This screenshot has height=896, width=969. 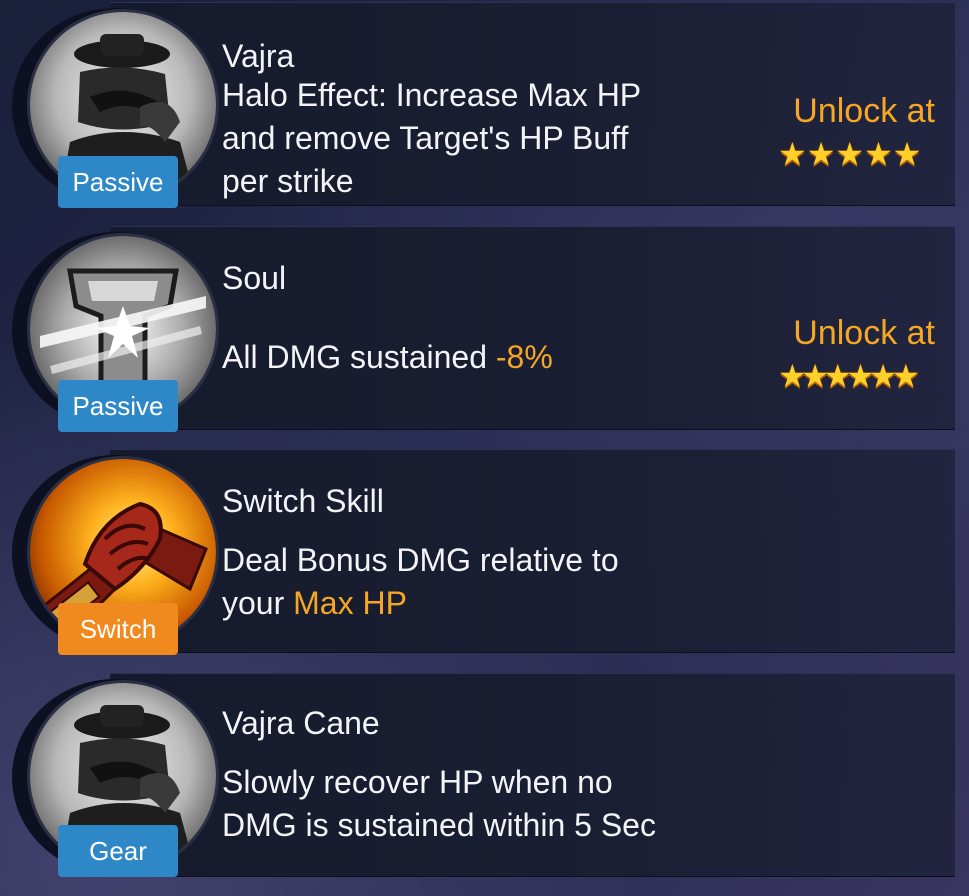 What do you see at coordinates (303, 501) in the screenshot?
I see `skill-title: Switch Skill` at bounding box center [303, 501].